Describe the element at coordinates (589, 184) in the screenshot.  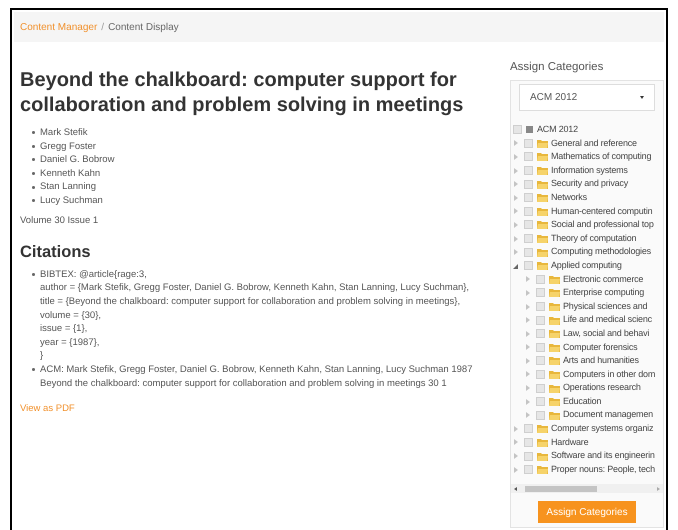
I see `tree-item-label: Security and privacy` at that location.